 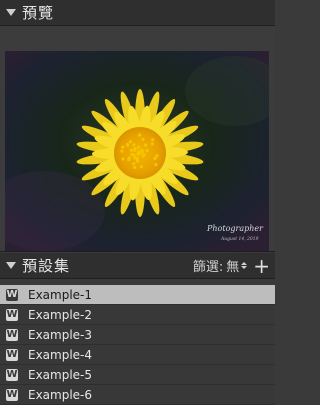 What do you see at coordinates (137, 395) in the screenshot?
I see `preset-item: W Example-6` at bounding box center [137, 395].